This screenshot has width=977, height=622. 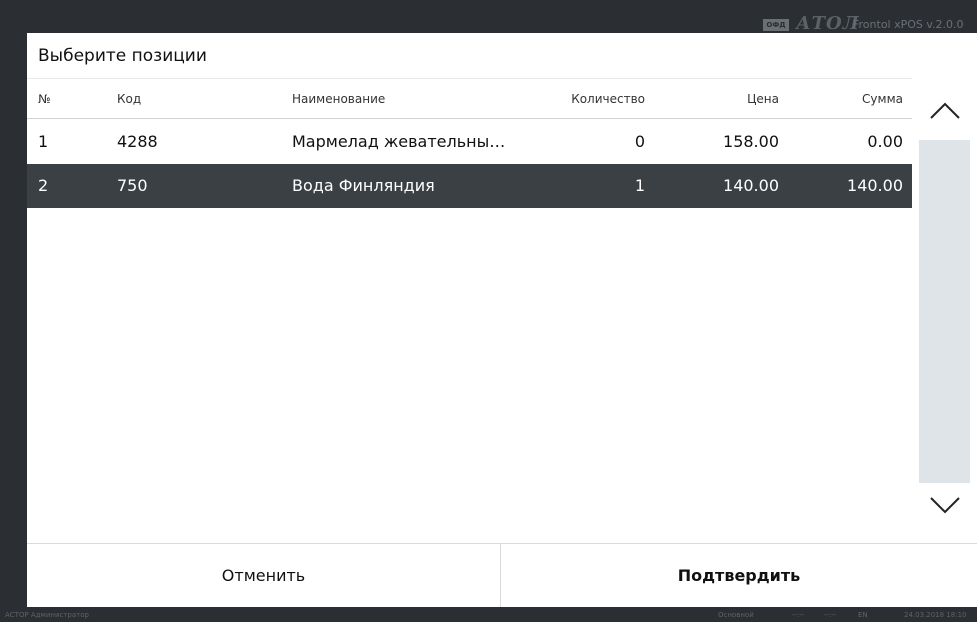 I want to click on status-field-2: --:--, so click(x=830, y=615).